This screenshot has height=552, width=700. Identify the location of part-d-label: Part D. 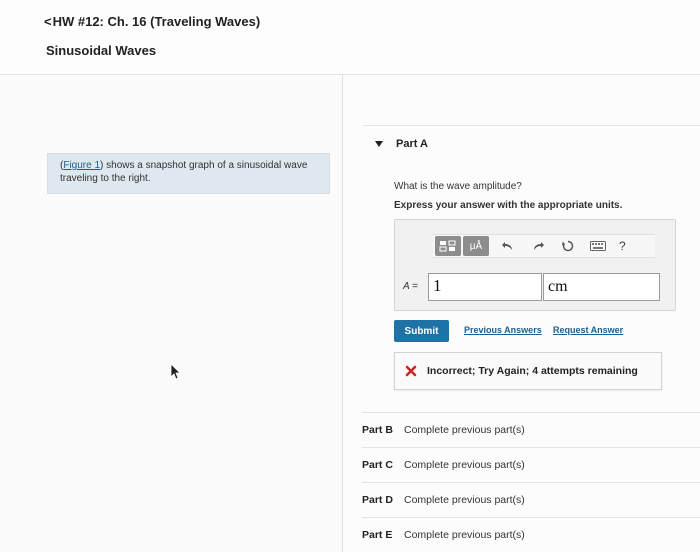
(377, 500).